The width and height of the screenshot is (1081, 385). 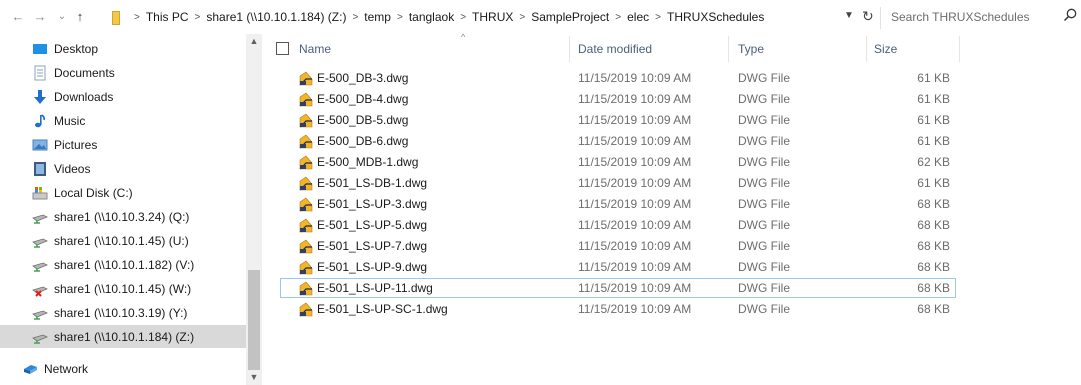 I want to click on sort-ascending-icon: ^, so click(x=463, y=37).